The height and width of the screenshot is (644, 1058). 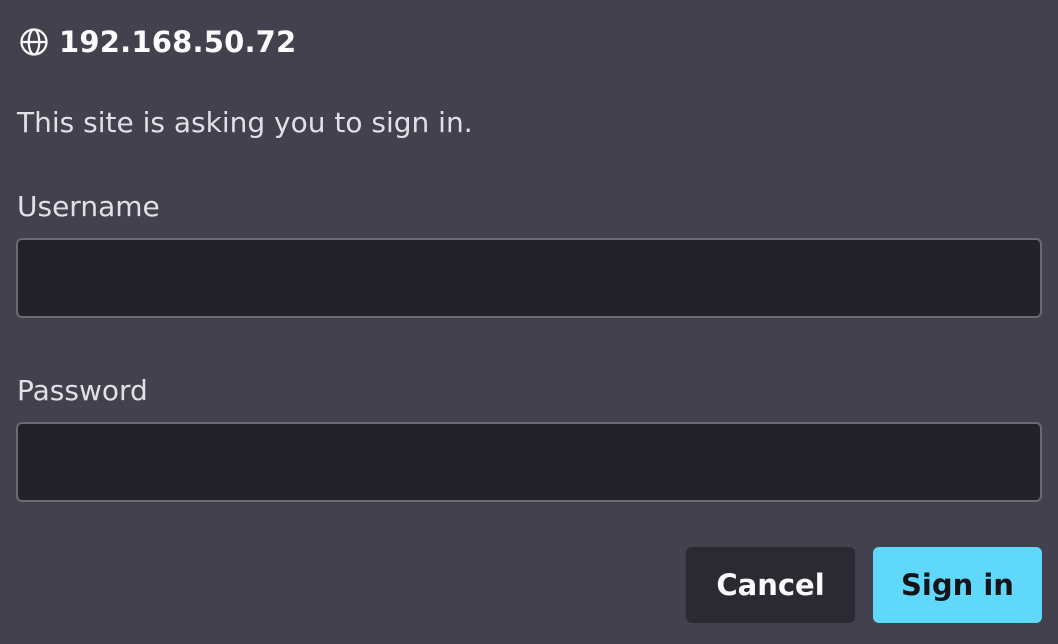 I want to click on dialog-header: 192.168.50.72, so click(x=156, y=42).